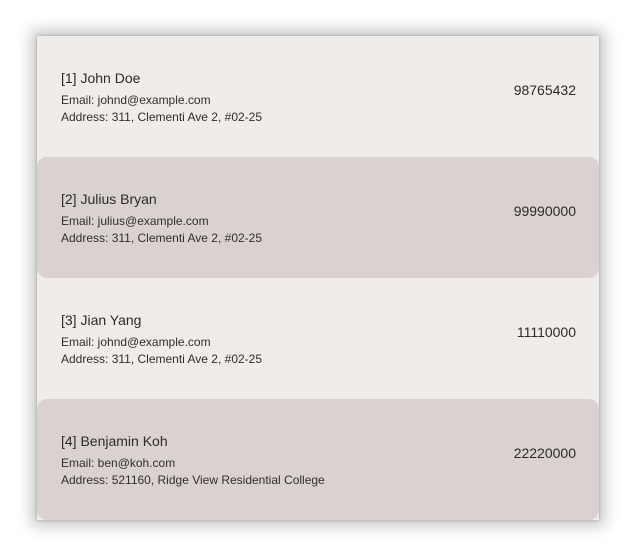 This screenshot has width=636, height=556. I want to click on contact-phone: 99990000, so click(544, 211).